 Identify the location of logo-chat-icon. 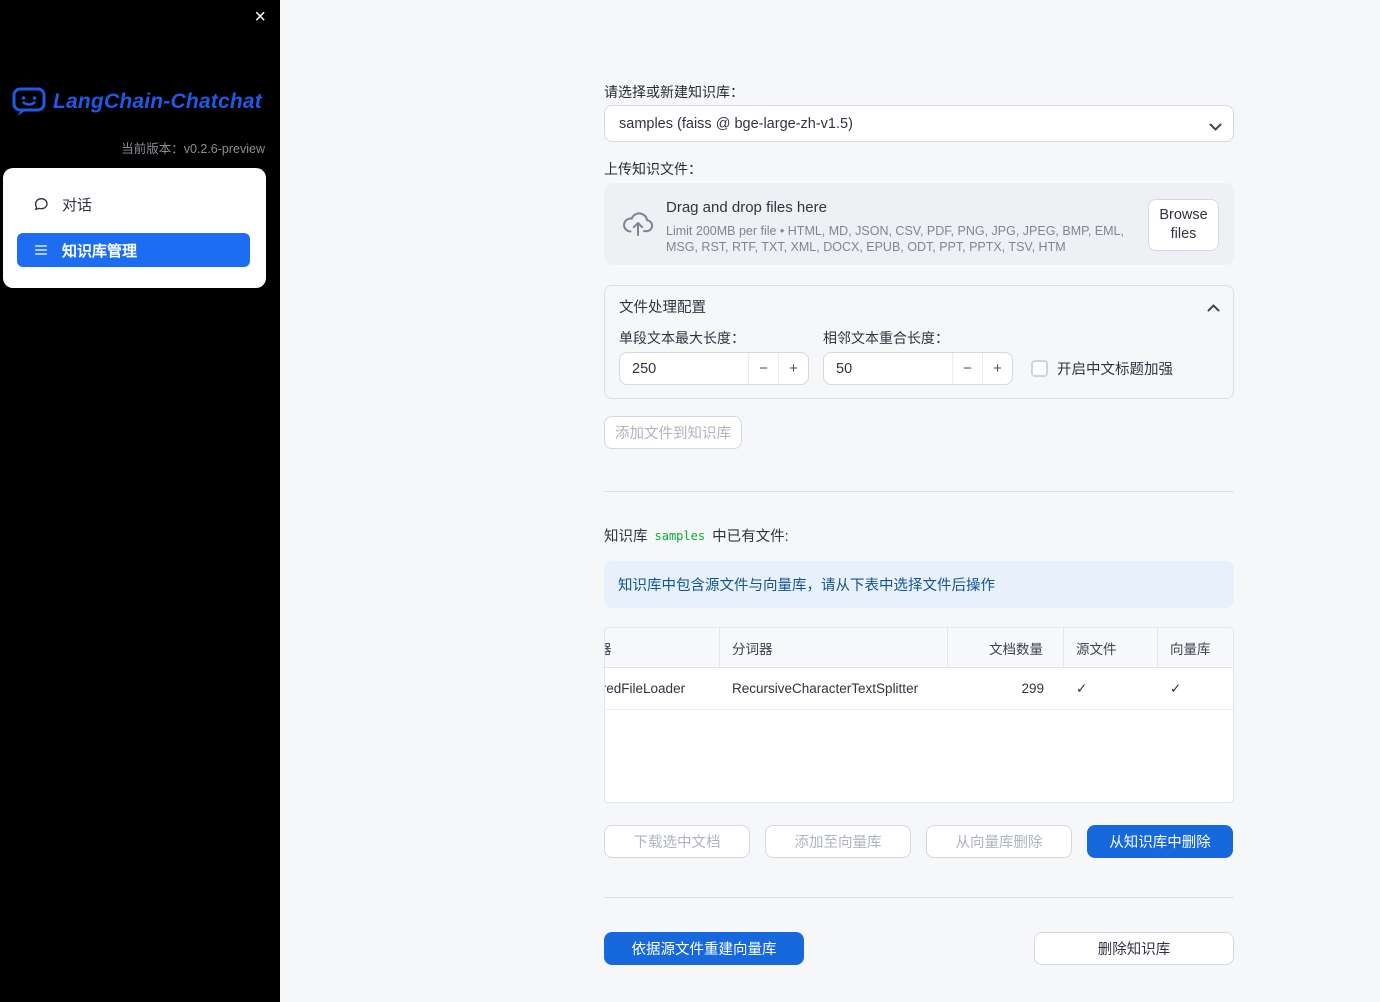
(29, 101).